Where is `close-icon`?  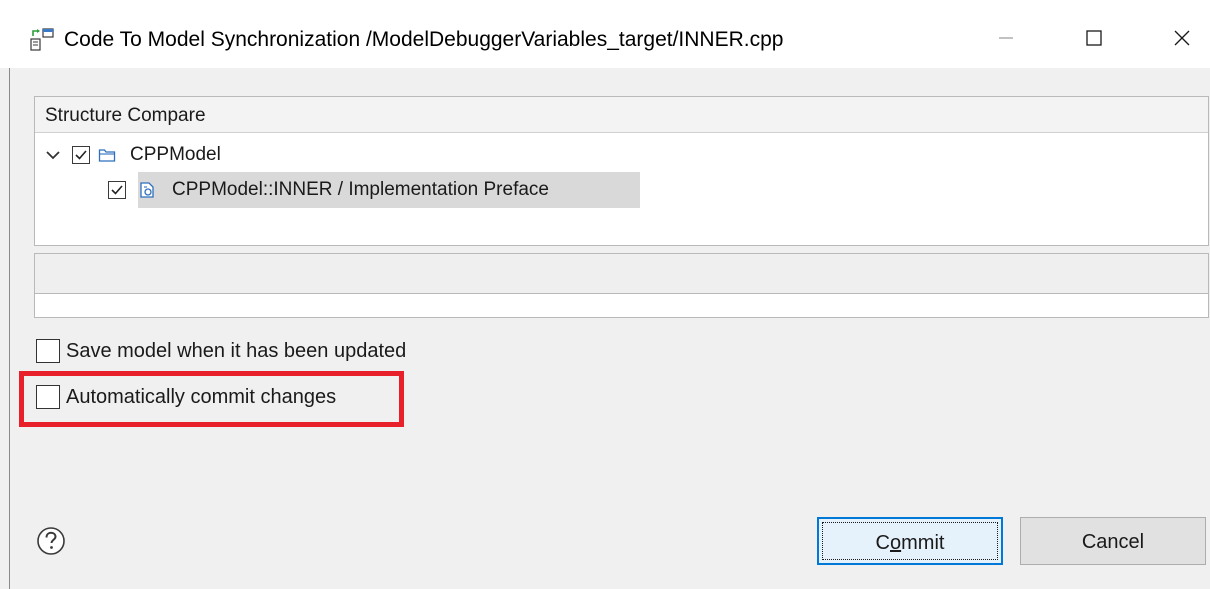
close-icon is located at coordinates (1182, 38).